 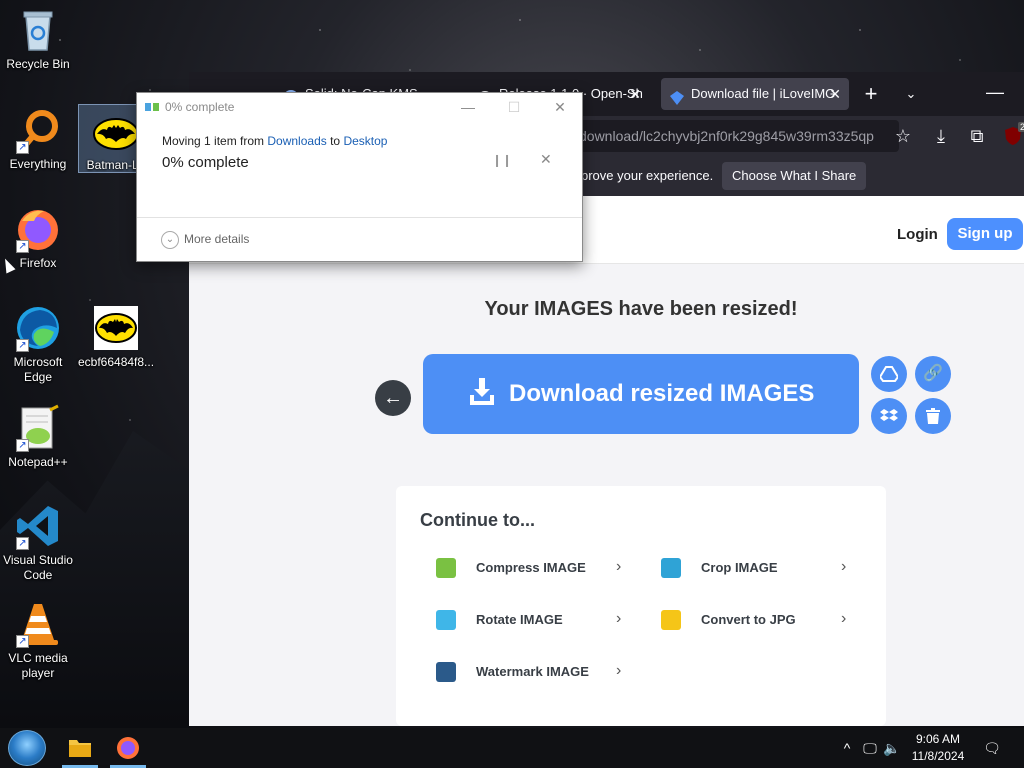 What do you see at coordinates (560, 107) in the screenshot?
I see `close-icon: ✕` at bounding box center [560, 107].